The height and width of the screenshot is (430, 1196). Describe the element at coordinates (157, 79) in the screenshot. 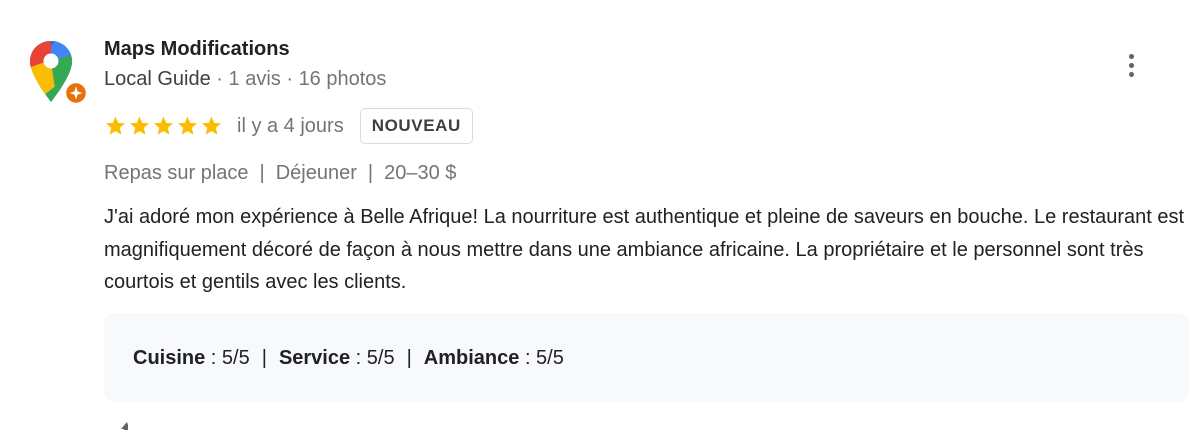

I see `local-guide-label: Local Guide` at that location.